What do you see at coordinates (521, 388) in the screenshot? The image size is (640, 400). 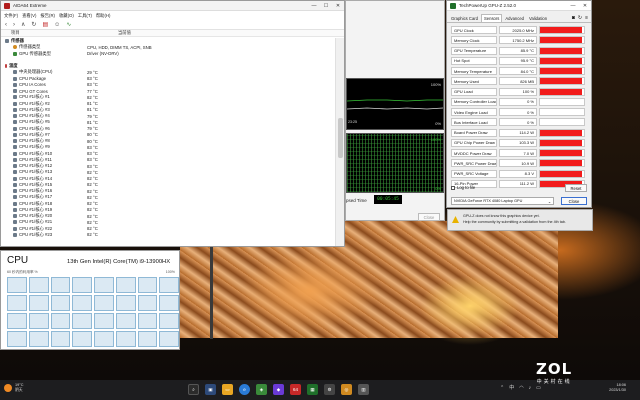 I see `wifi-icon: ◠` at bounding box center [521, 388].